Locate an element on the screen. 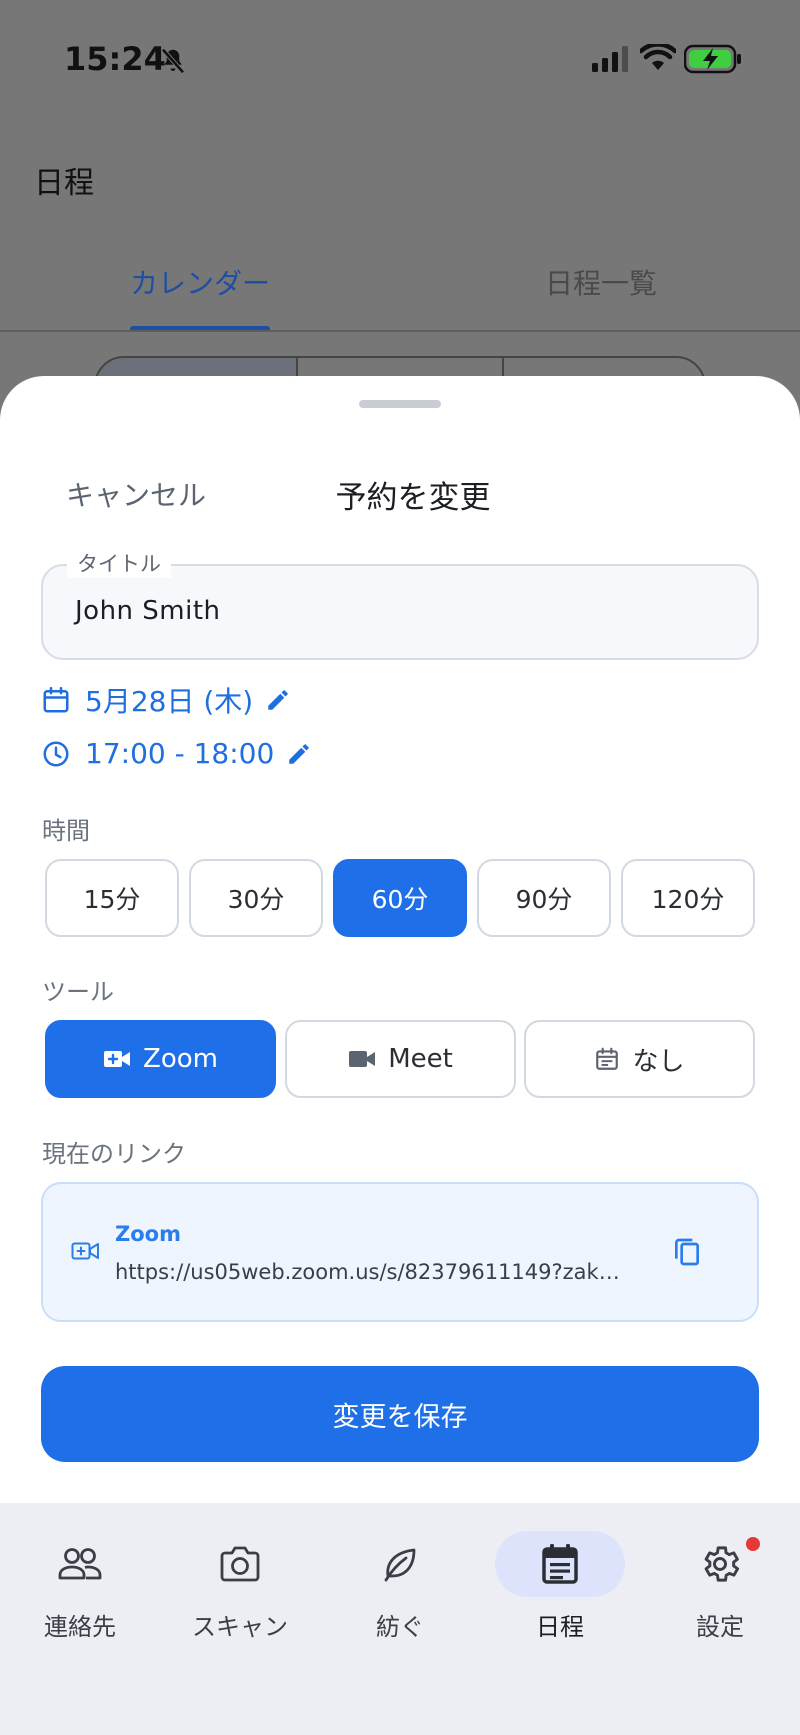 The width and height of the screenshot is (800, 1735). notification-badge is located at coordinates (753, 1544).